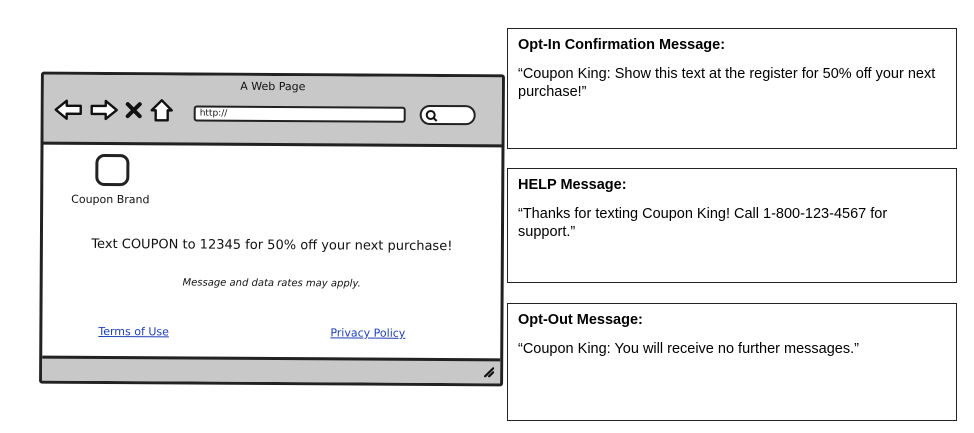 The height and width of the screenshot is (433, 974). I want to click on url-input: http://, so click(299, 114).